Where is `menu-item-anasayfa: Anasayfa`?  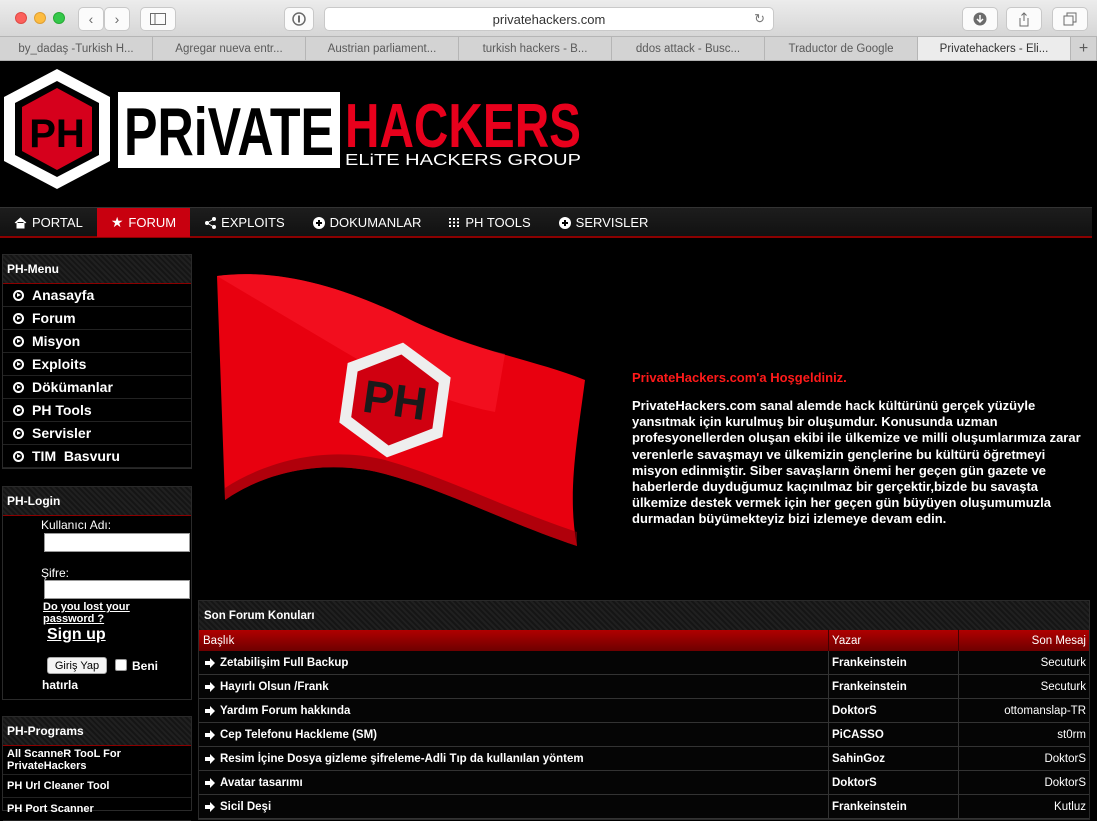 menu-item-anasayfa: Anasayfa is located at coordinates (97, 295).